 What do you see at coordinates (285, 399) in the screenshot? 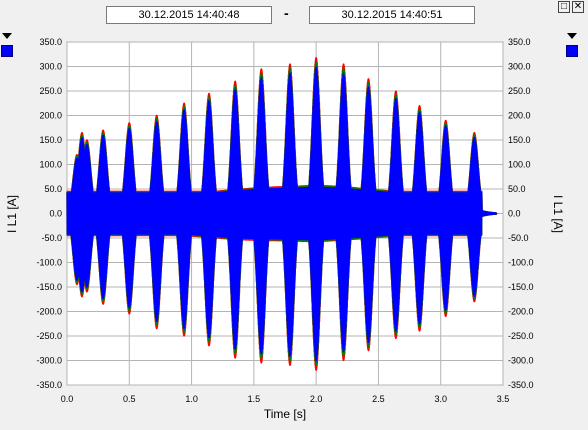
I see `x-tick-labels: 0.0 0.5 1.0 1.5 2.0 2.5 3.0 3.5` at bounding box center [285, 399].